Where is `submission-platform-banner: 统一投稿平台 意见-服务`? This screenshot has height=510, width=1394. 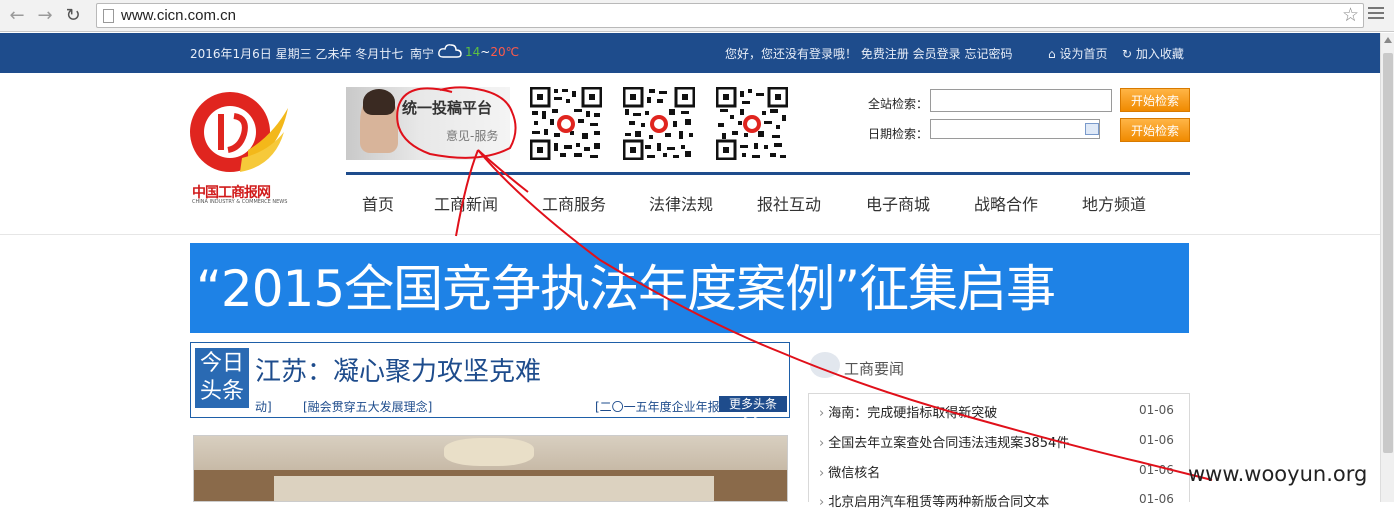
submission-platform-banner: 统一投稿平台 意见-服务 is located at coordinates (428, 123).